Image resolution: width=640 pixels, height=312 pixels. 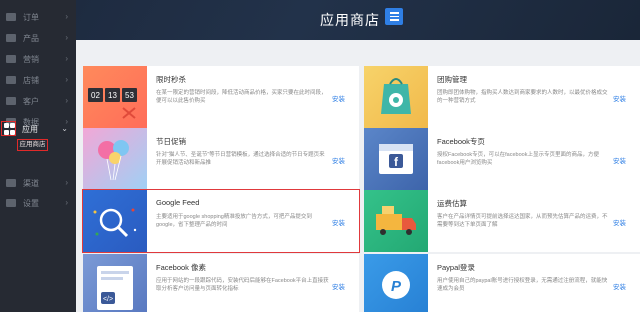 I want to click on sidebar-item-label: 订单, so click(x=31, y=17).